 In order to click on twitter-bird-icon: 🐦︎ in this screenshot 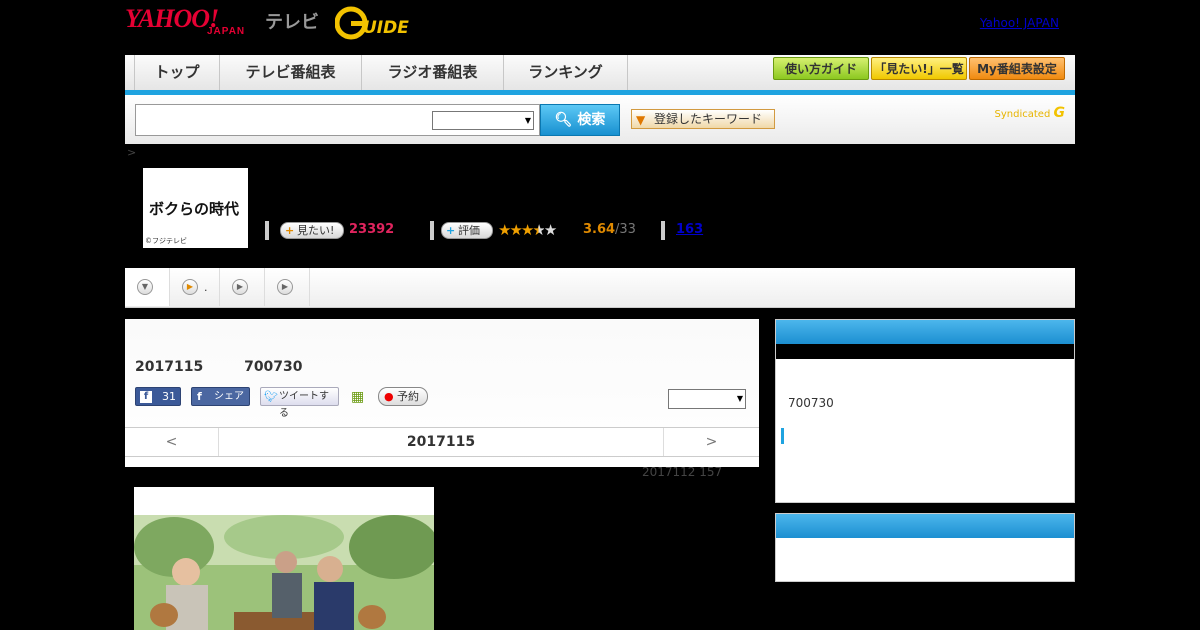, I will do `click(271, 396)`.